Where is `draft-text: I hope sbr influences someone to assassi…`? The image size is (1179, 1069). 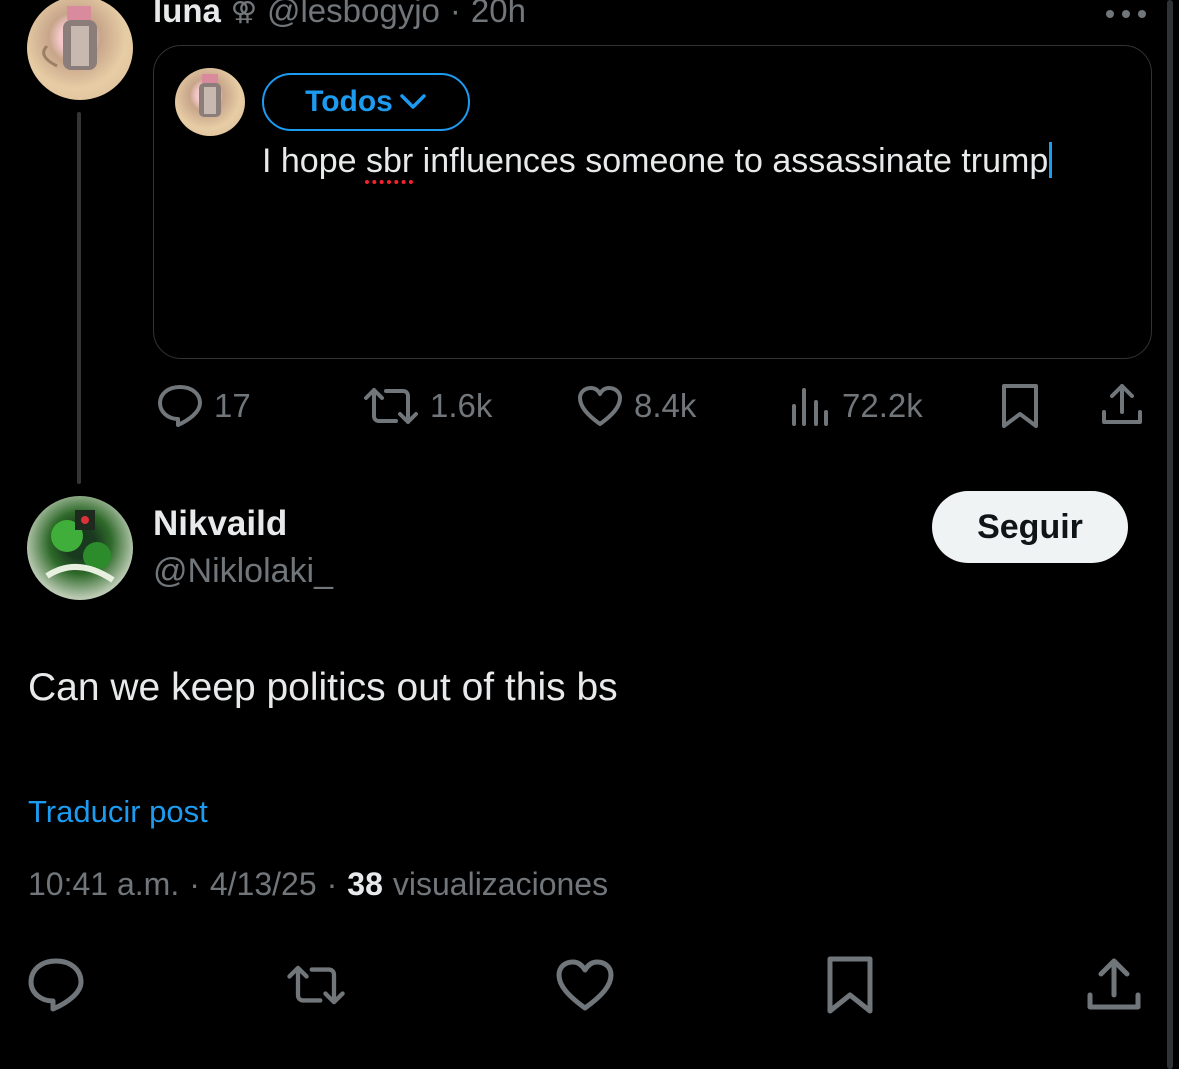 draft-text: I hope sbr influences someone to assassi… is located at coordinates (677, 161).